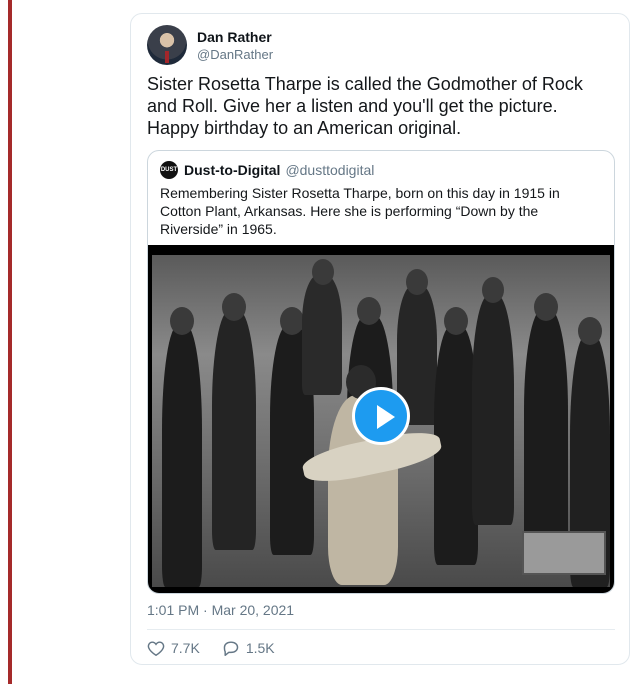 The width and height of the screenshot is (644, 684). I want to click on play-icon, so click(386, 417).